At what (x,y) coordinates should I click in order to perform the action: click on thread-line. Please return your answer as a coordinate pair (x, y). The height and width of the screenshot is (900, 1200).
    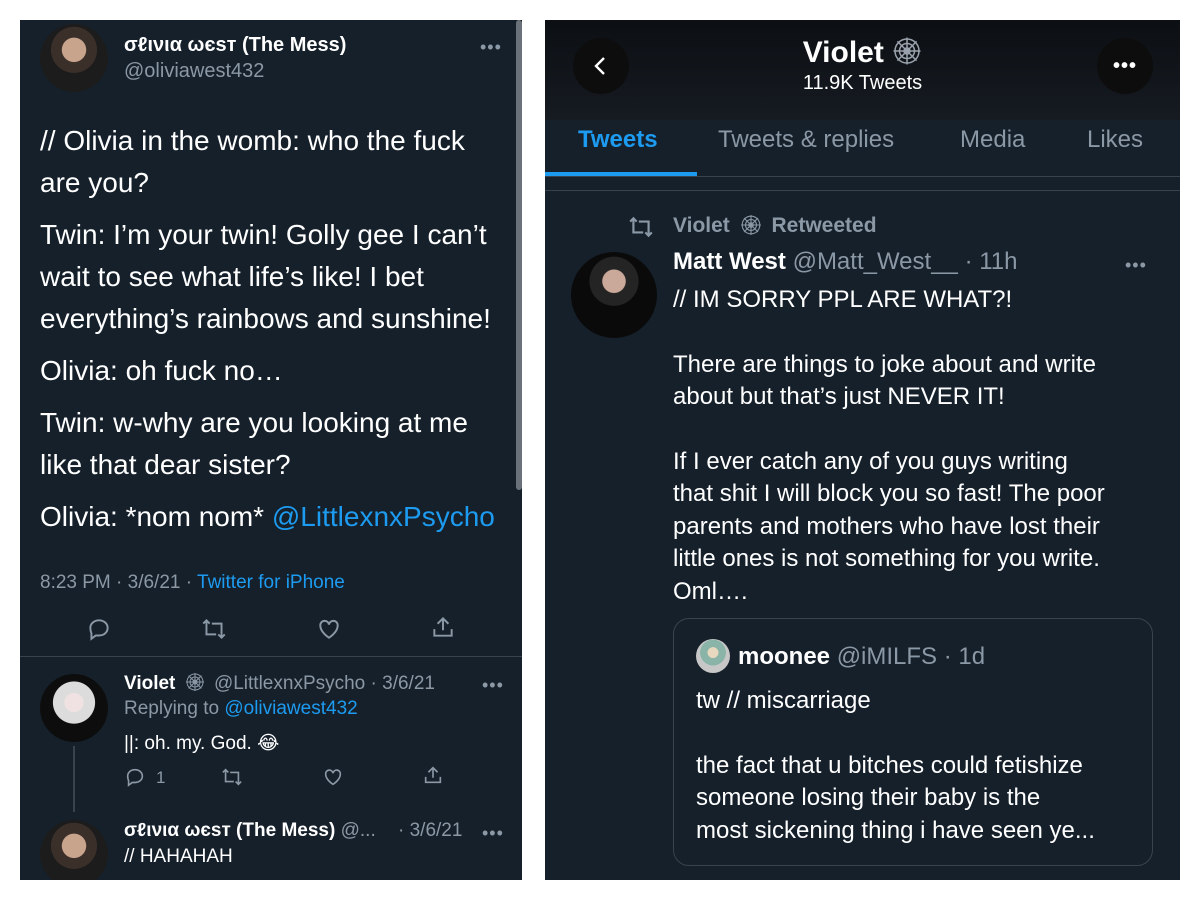
    Looking at the image, I should click on (74, 779).